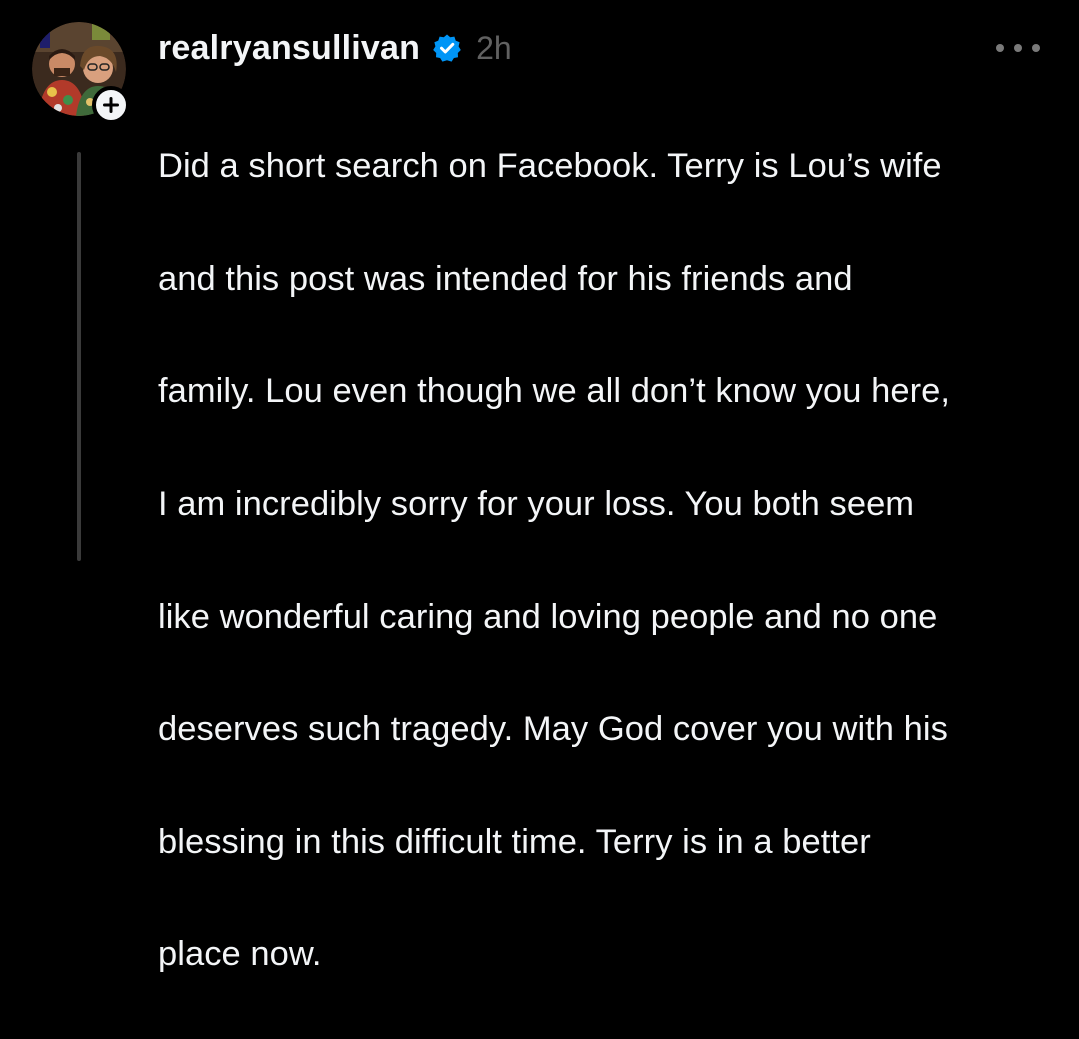  I want to click on follow-button, so click(111, 105).